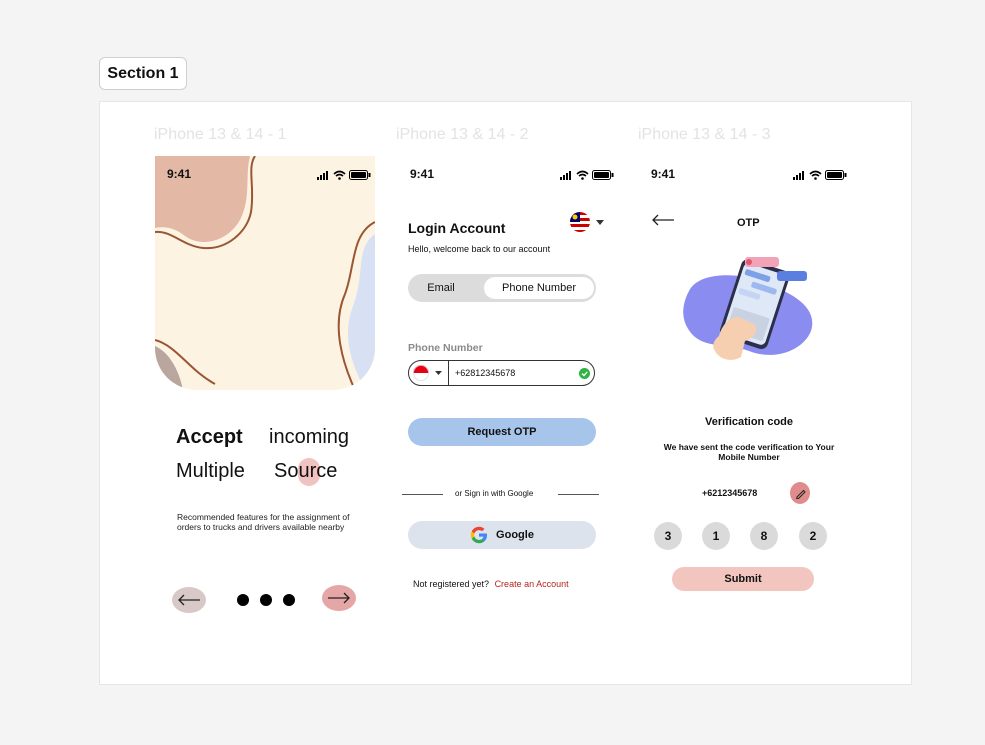  What do you see at coordinates (584, 373) in the screenshot?
I see `check-icon` at bounding box center [584, 373].